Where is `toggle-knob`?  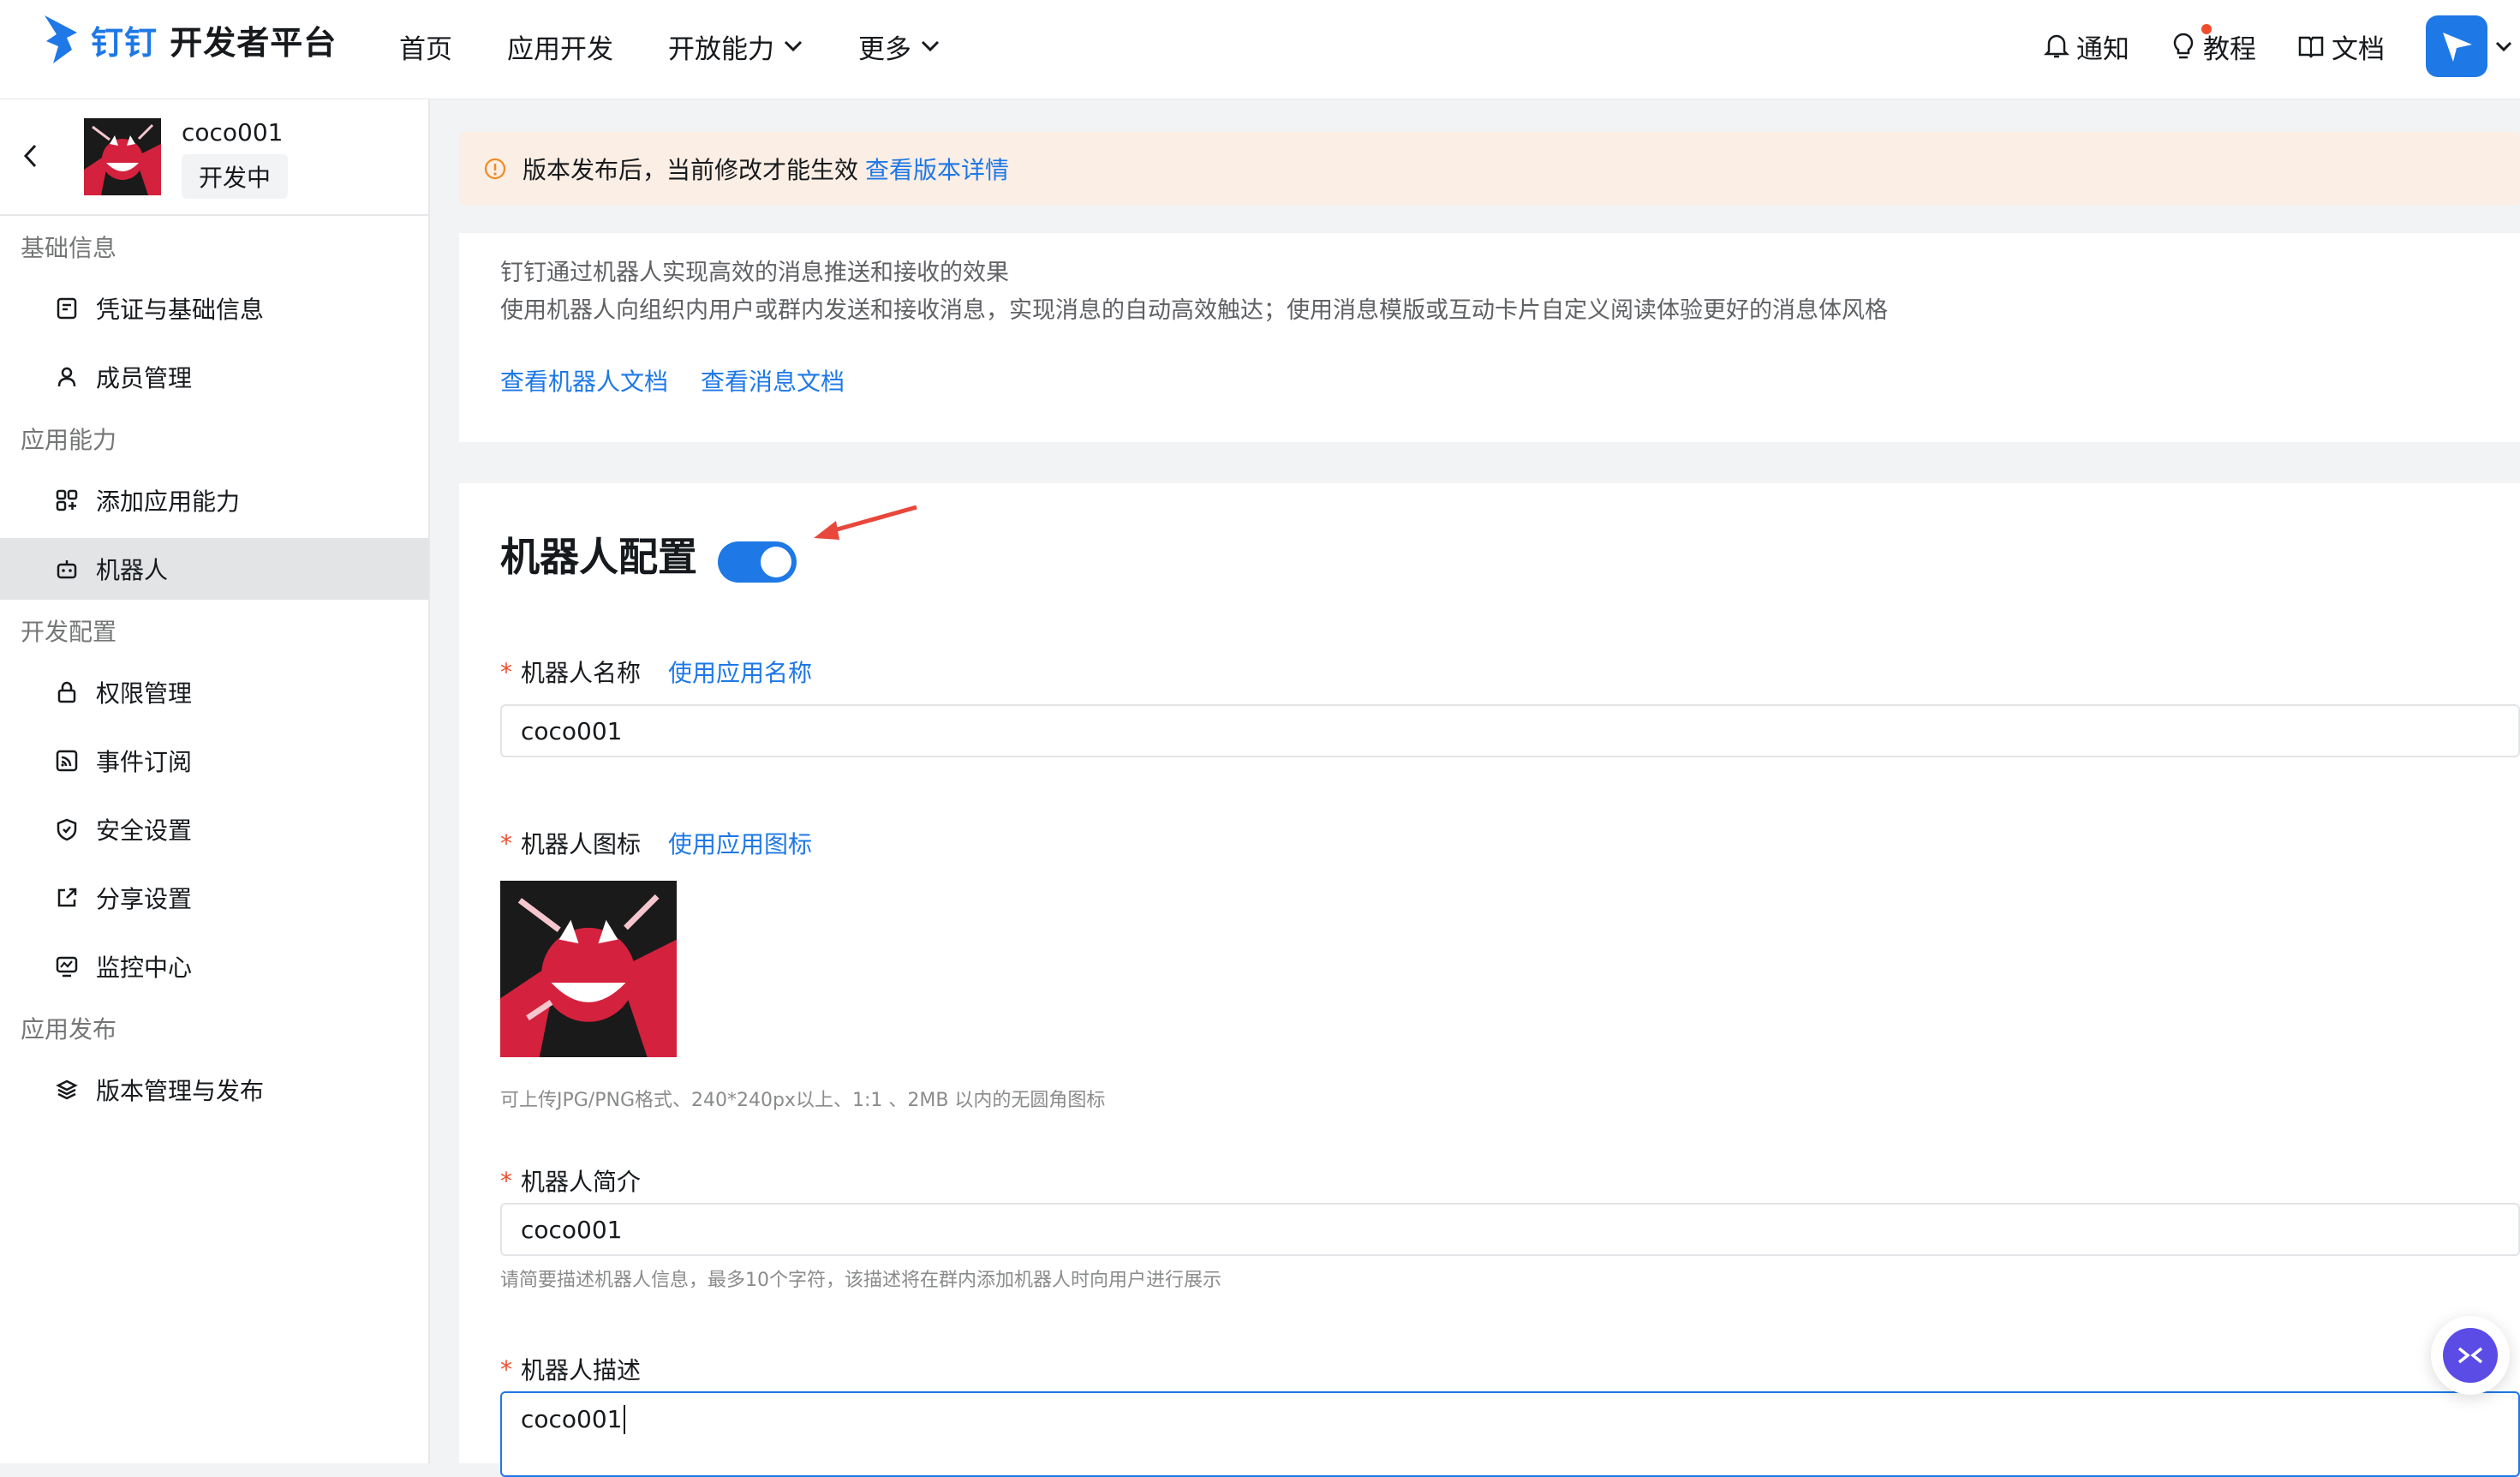
toggle-knob is located at coordinates (776, 562).